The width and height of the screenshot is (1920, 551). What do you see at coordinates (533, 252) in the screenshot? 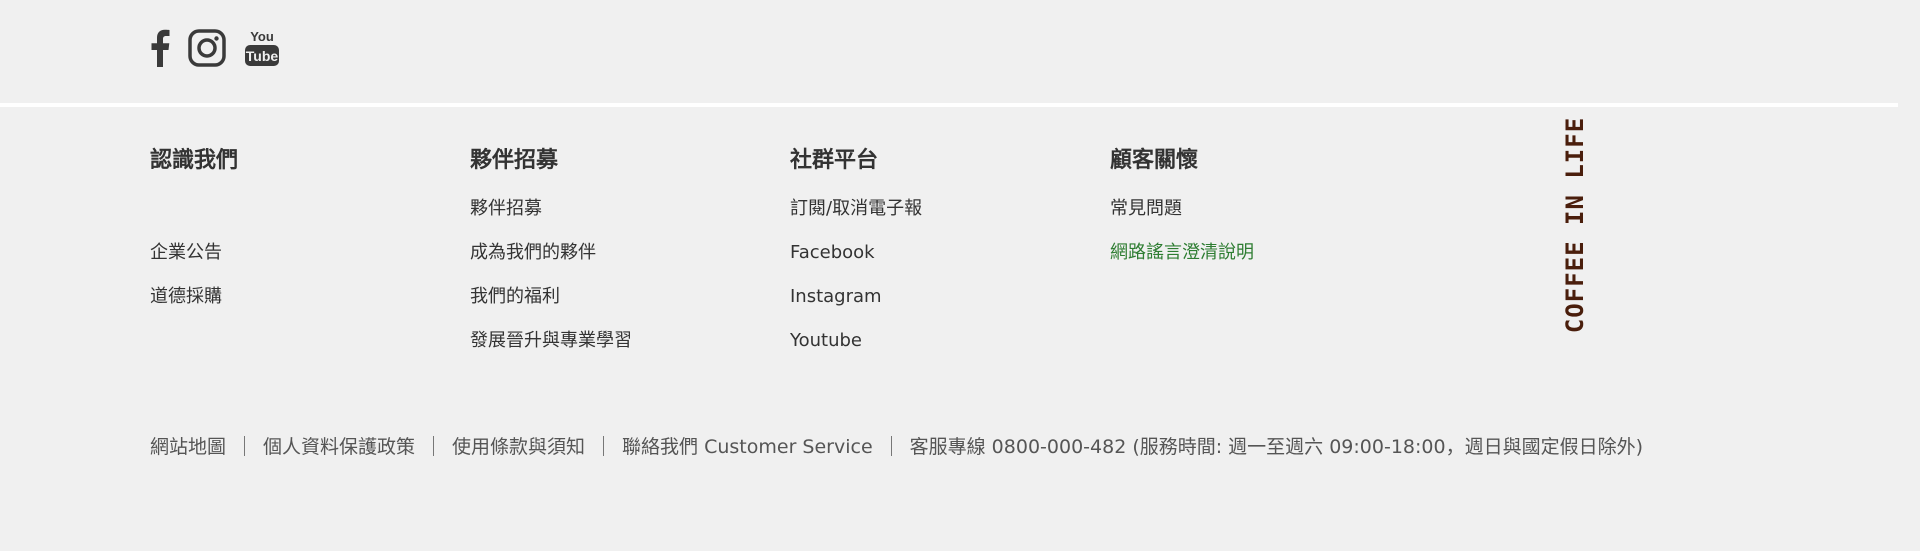
I see `link-become-partner: 成為我們的夥伴` at bounding box center [533, 252].